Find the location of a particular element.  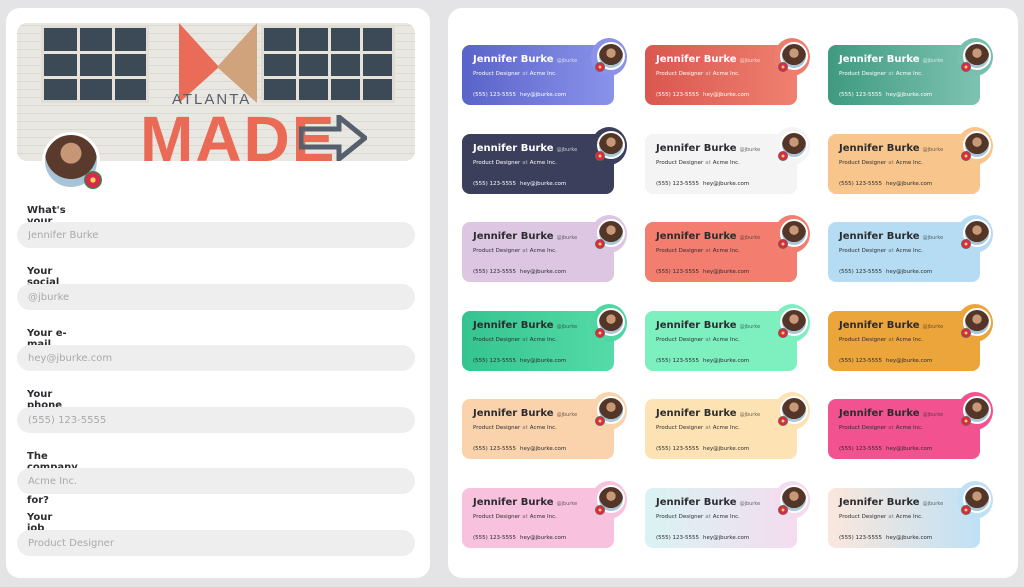

email-input is located at coordinates (216, 358).